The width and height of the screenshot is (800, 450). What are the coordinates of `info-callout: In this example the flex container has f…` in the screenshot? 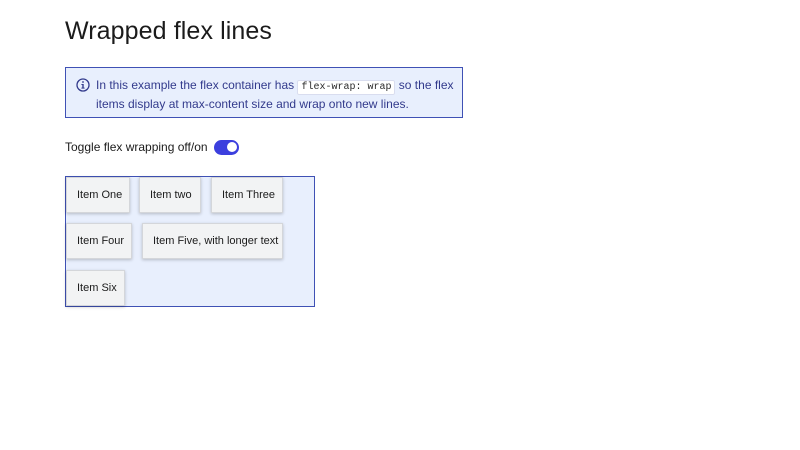 It's located at (264, 92).